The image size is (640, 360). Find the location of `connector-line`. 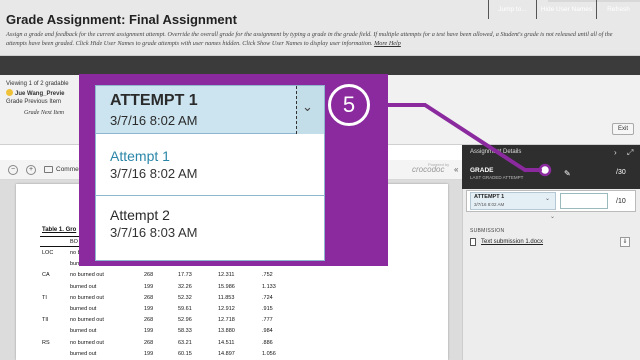

connector-line is located at coordinates (455, 137).